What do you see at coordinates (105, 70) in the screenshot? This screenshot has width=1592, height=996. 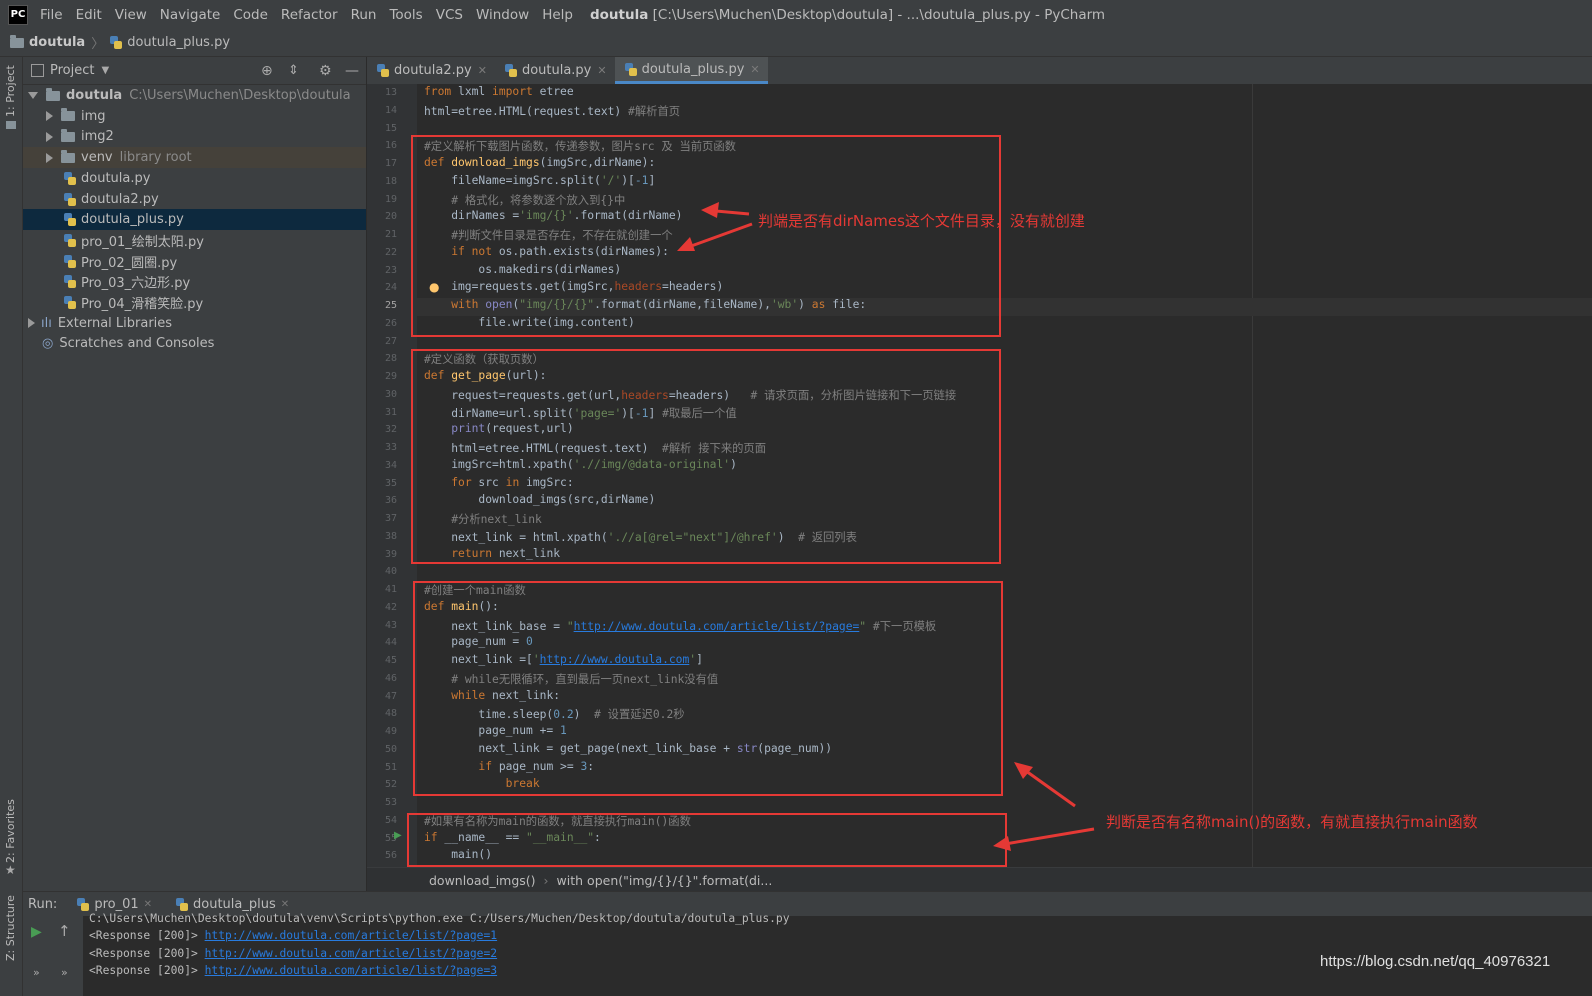 I see `chevron-down-icon: ▼` at bounding box center [105, 70].